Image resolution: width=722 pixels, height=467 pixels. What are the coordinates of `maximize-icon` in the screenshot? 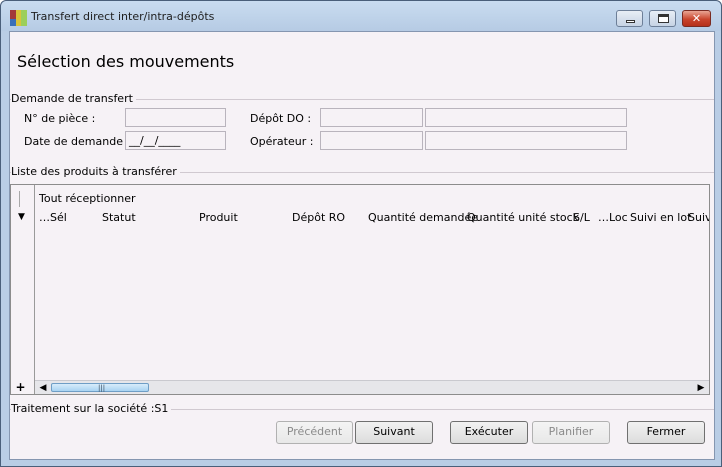 It's located at (663, 18).